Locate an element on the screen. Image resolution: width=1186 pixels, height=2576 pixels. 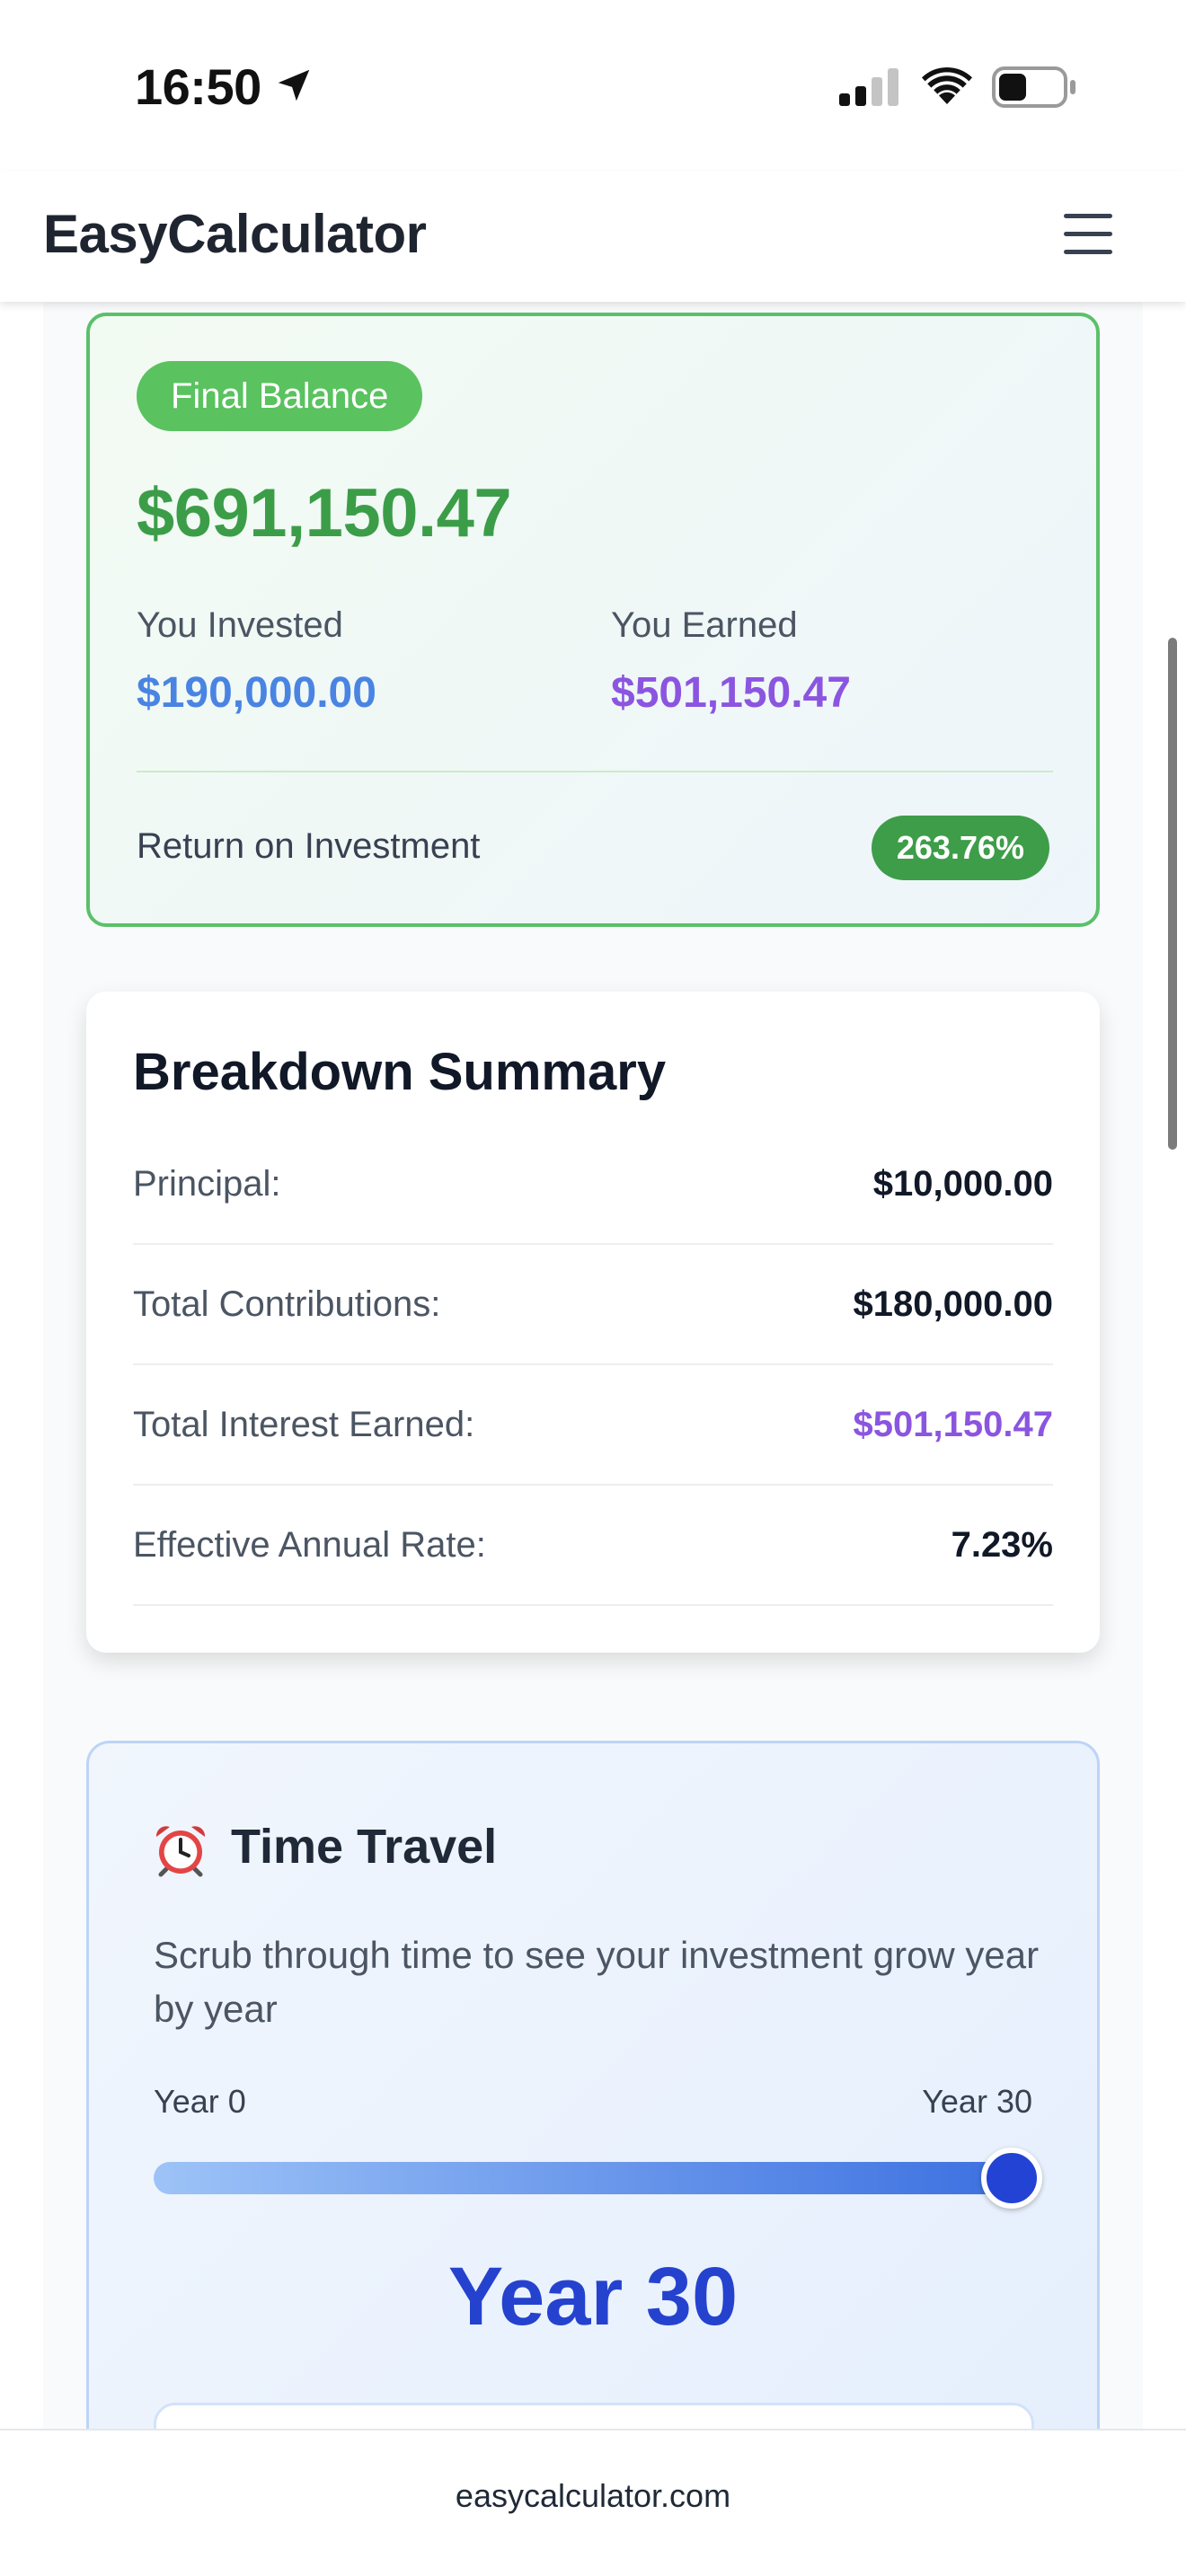
breakdown-row-principal: Principal: $10,000.00 is located at coordinates (593, 1185).